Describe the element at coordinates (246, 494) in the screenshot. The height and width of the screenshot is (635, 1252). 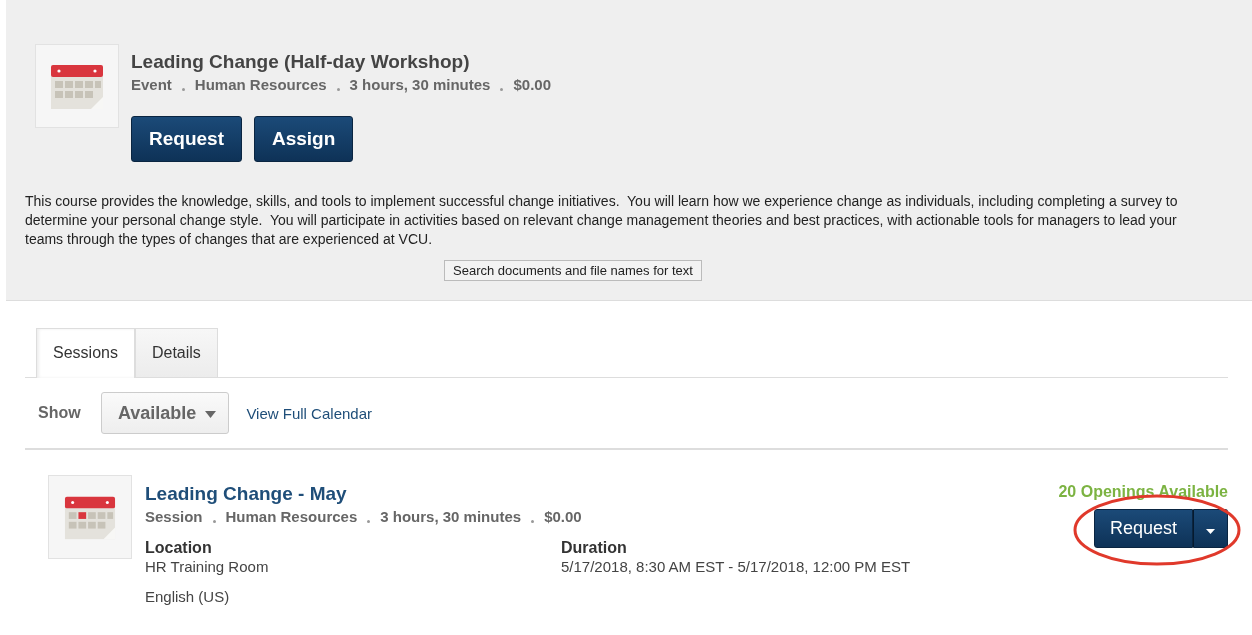
I see `session-title: Leading Change - May` at that location.